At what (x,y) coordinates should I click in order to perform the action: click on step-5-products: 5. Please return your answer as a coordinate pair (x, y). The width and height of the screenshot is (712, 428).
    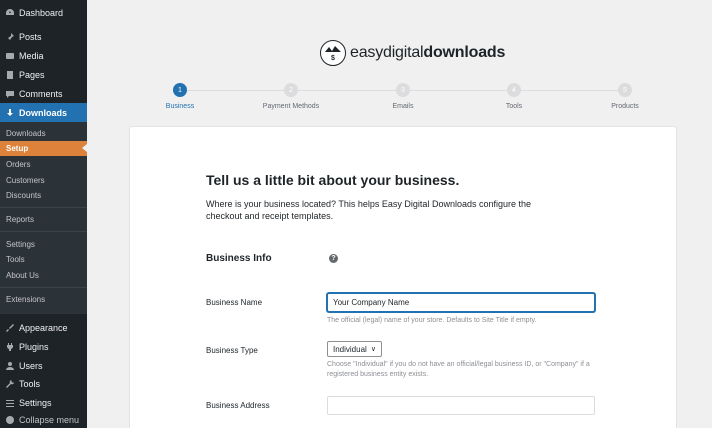
    Looking at the image, I should click on (625, 90).